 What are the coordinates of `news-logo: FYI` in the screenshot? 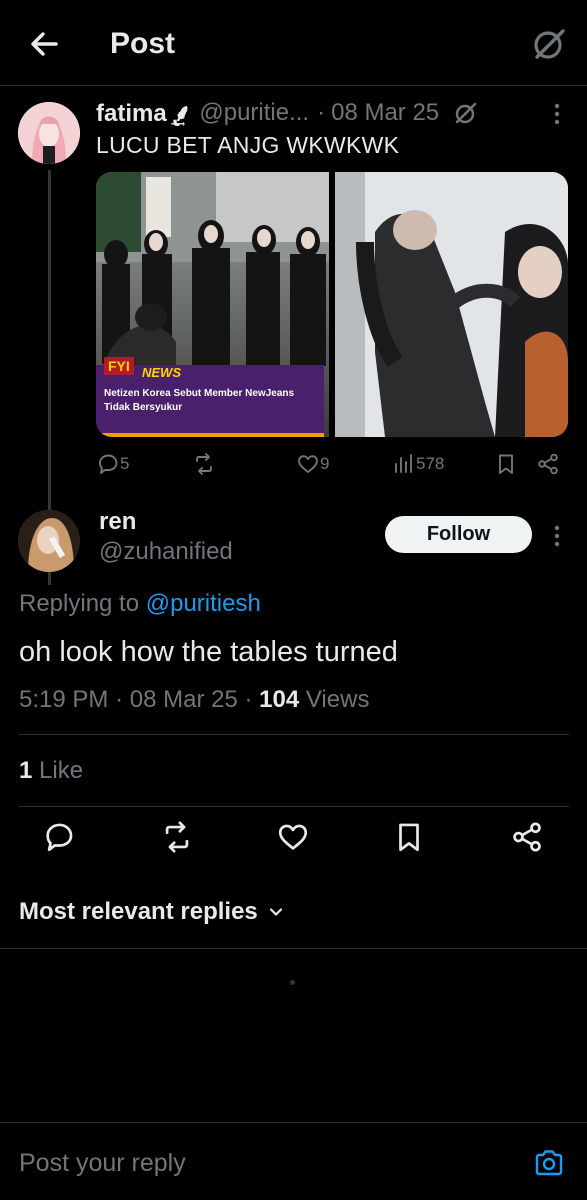 It's located at (119, 366).